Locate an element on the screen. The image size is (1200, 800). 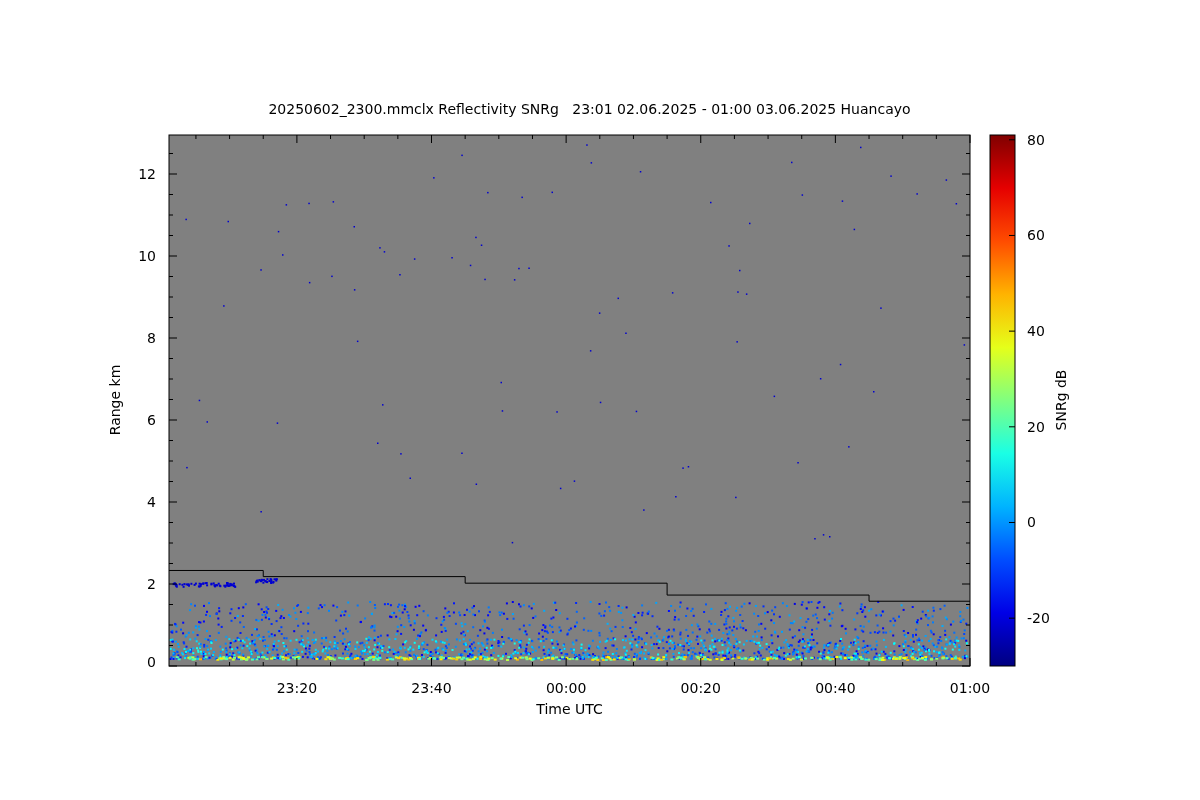
x-axis-label: Time UTC is located at coordinates (569, 709).